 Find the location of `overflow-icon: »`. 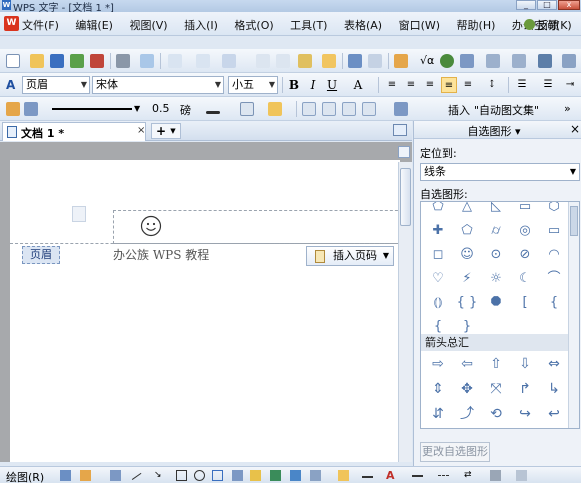

overflow-icon: » is located at coordinates (567, 108).